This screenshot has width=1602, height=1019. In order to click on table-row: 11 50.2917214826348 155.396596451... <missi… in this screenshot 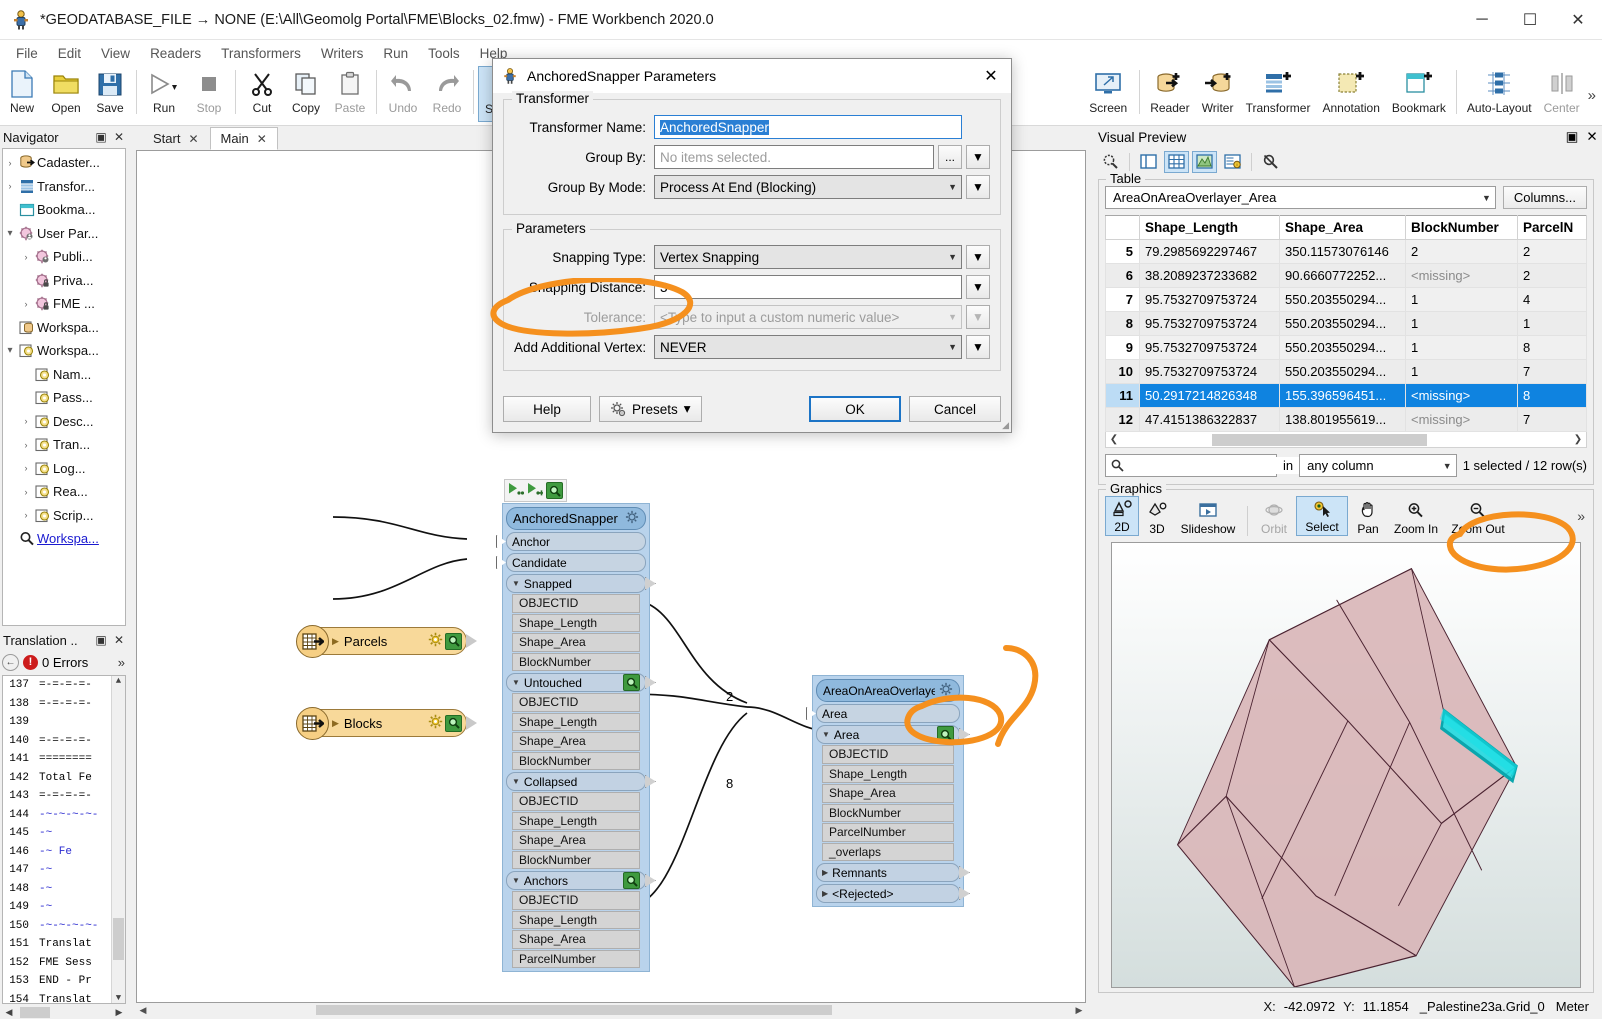, I will do `click(1346, 395)`.